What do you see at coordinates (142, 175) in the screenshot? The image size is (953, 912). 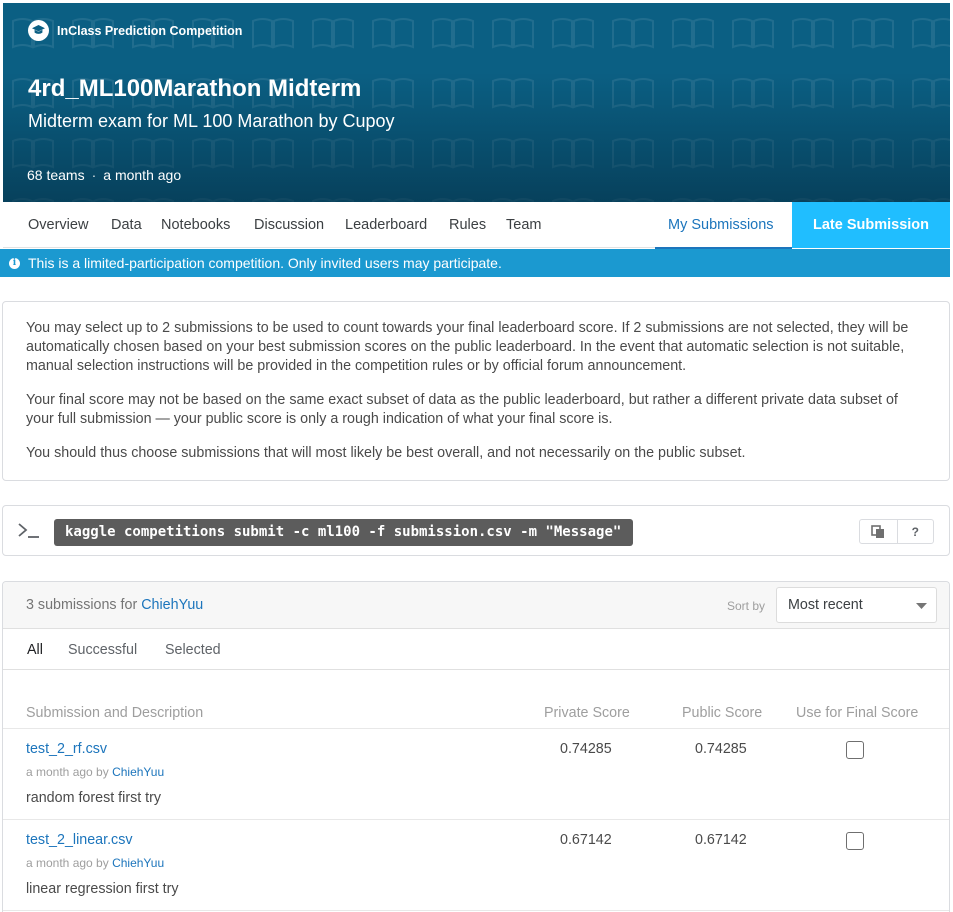 I see `competition-age: a month ago` at bounding box center [142, 175].